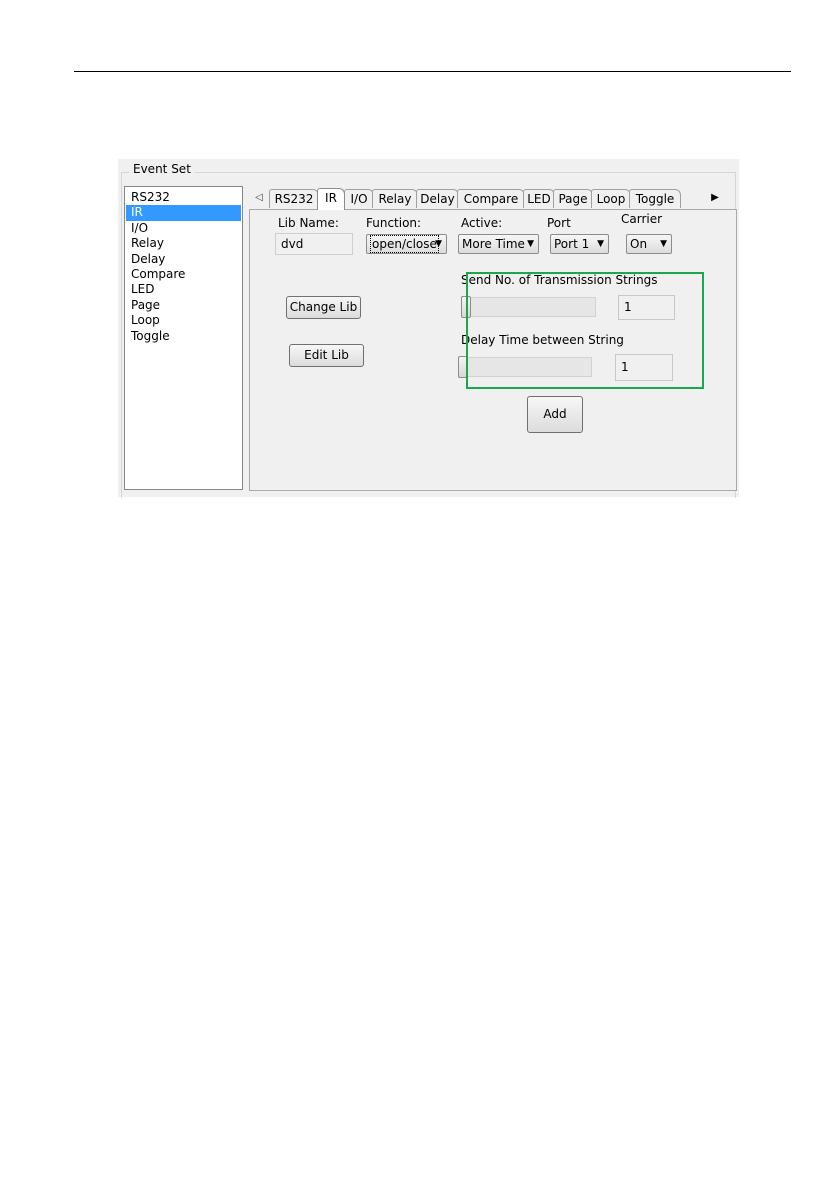 Image resolution: width=839 pixels, height=1191 pixels. I want to click on tab-relay: Relay, so click(395, 198).